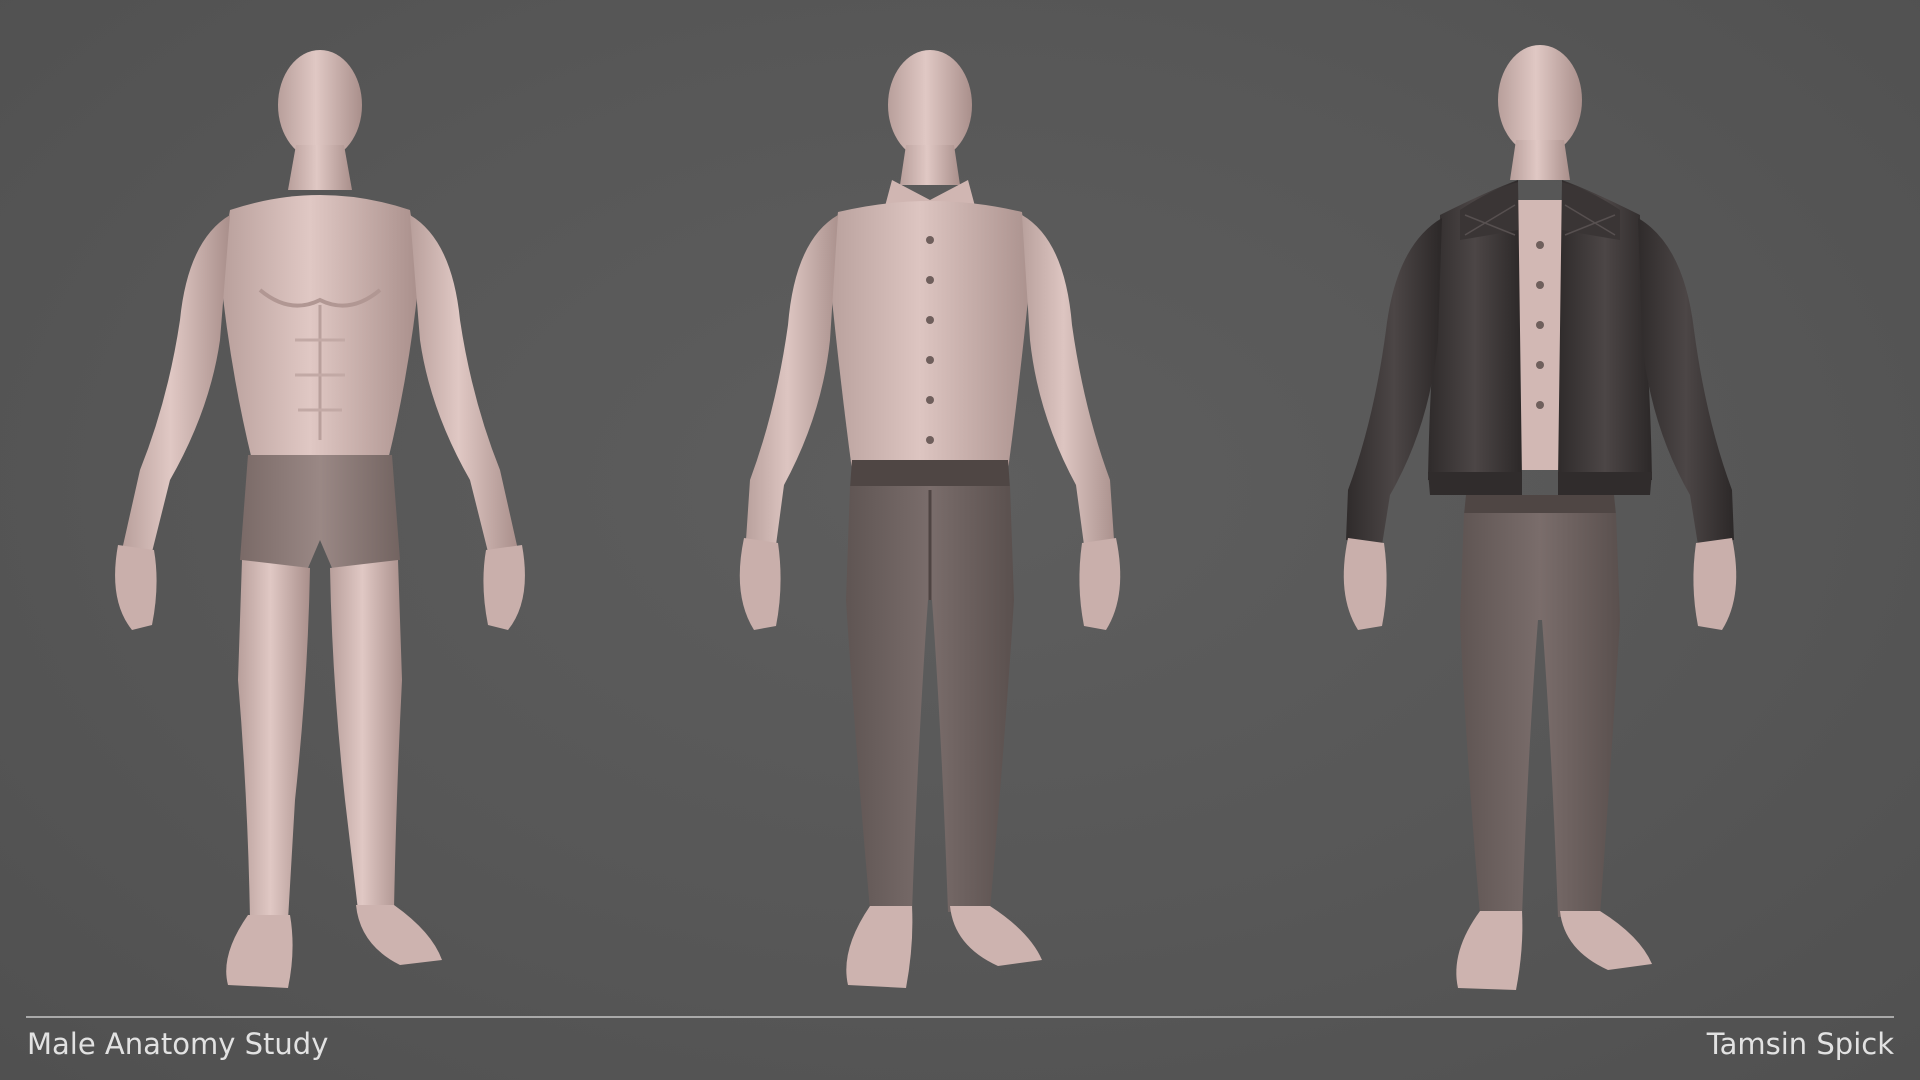 The height and width of the screenshot is (1080, 1920). What do you see at coordinates (1800, 1044) in the screenshot?
I see `author-name: Tamsin Spick` at bounding box center [1800, 1044].